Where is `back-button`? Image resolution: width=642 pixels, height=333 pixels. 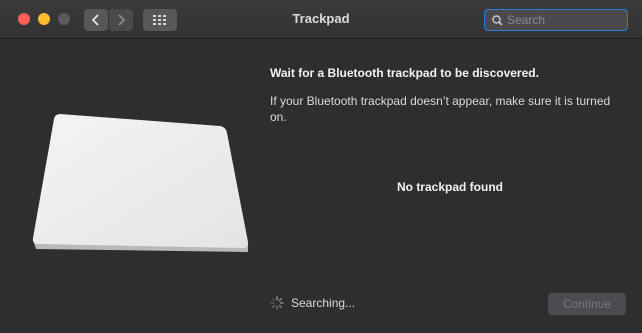
back-button is located at coordinates (96, 20).